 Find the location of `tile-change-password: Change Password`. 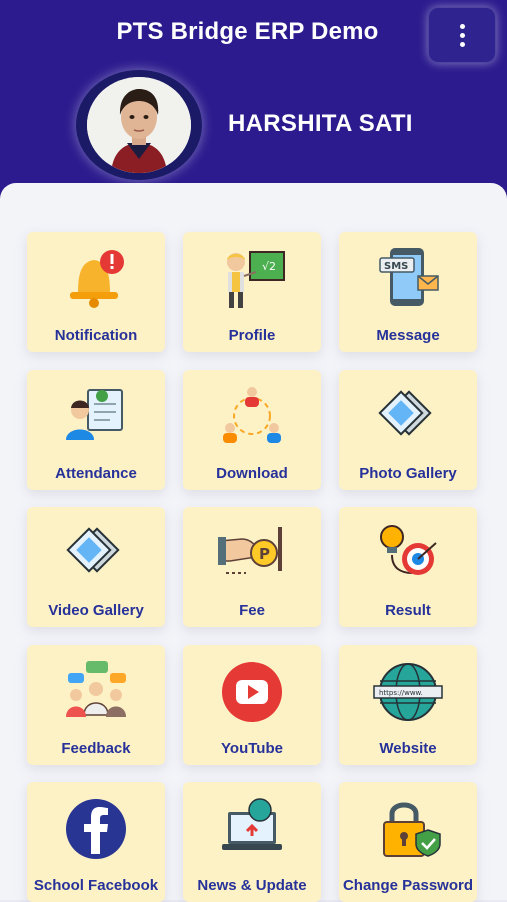

tile-change-password: Change Password is located at coordinates (408, 842).